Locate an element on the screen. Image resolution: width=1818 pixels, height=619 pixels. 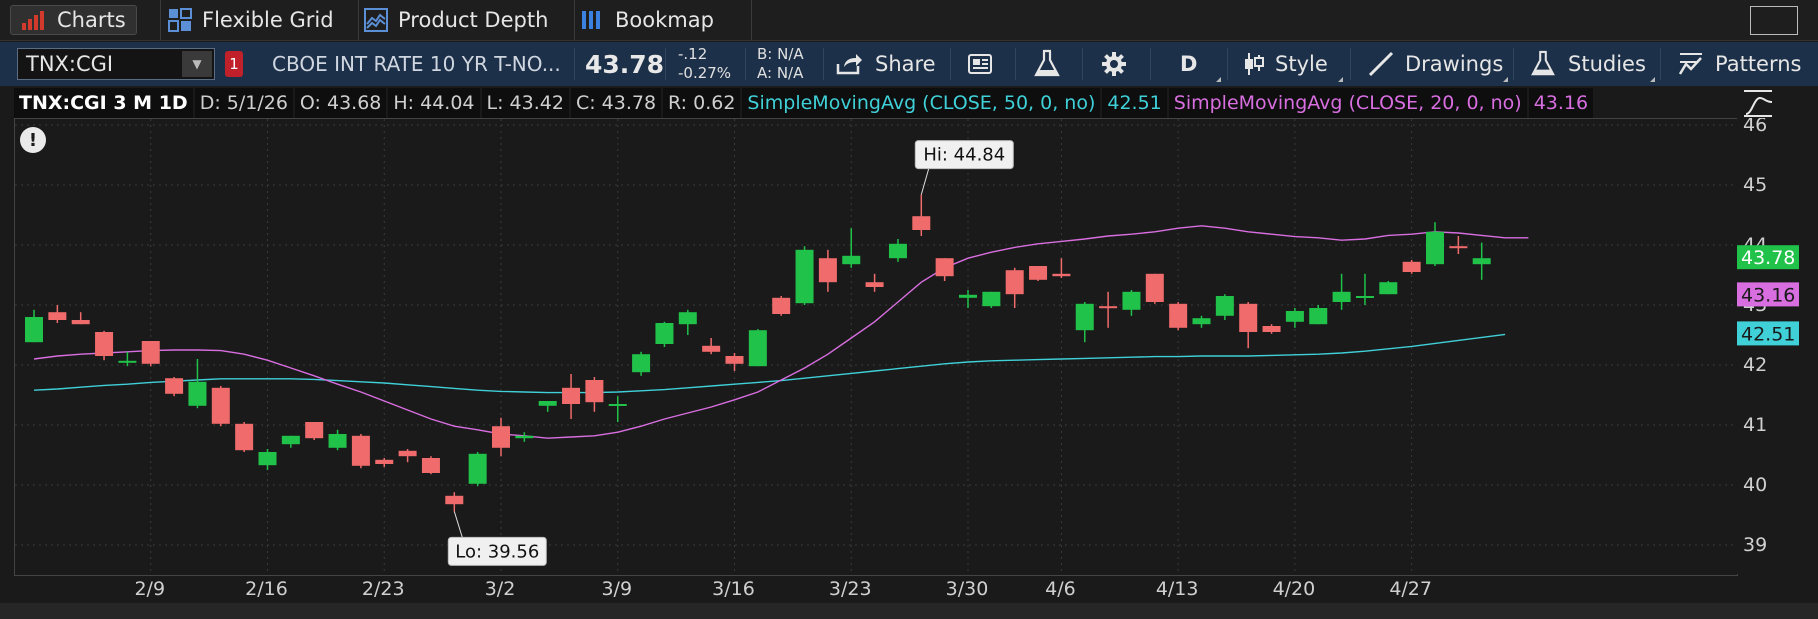
sma50-line is located at coordinates (769, 363).